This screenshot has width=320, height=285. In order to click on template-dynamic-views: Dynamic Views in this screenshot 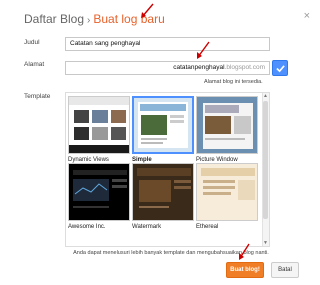, I will do `click(99, 129)`.